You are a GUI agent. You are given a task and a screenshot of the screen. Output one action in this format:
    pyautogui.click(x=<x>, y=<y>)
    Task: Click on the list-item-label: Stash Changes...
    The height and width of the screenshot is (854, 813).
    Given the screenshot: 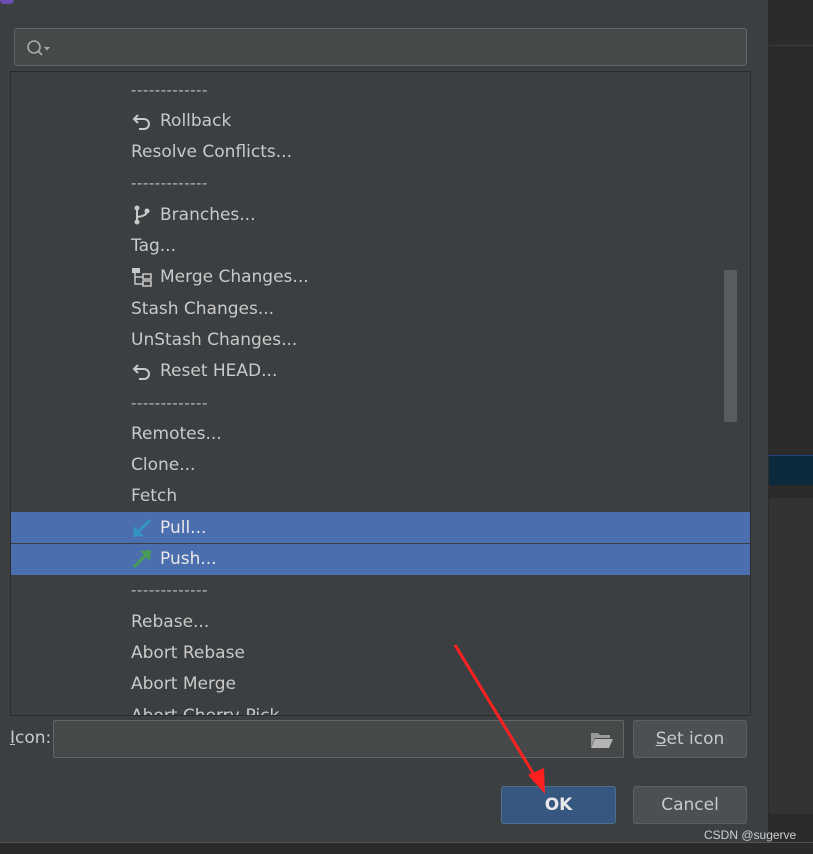 What is the action you would take?
    pyautogui.click(x=203, y=308)
    